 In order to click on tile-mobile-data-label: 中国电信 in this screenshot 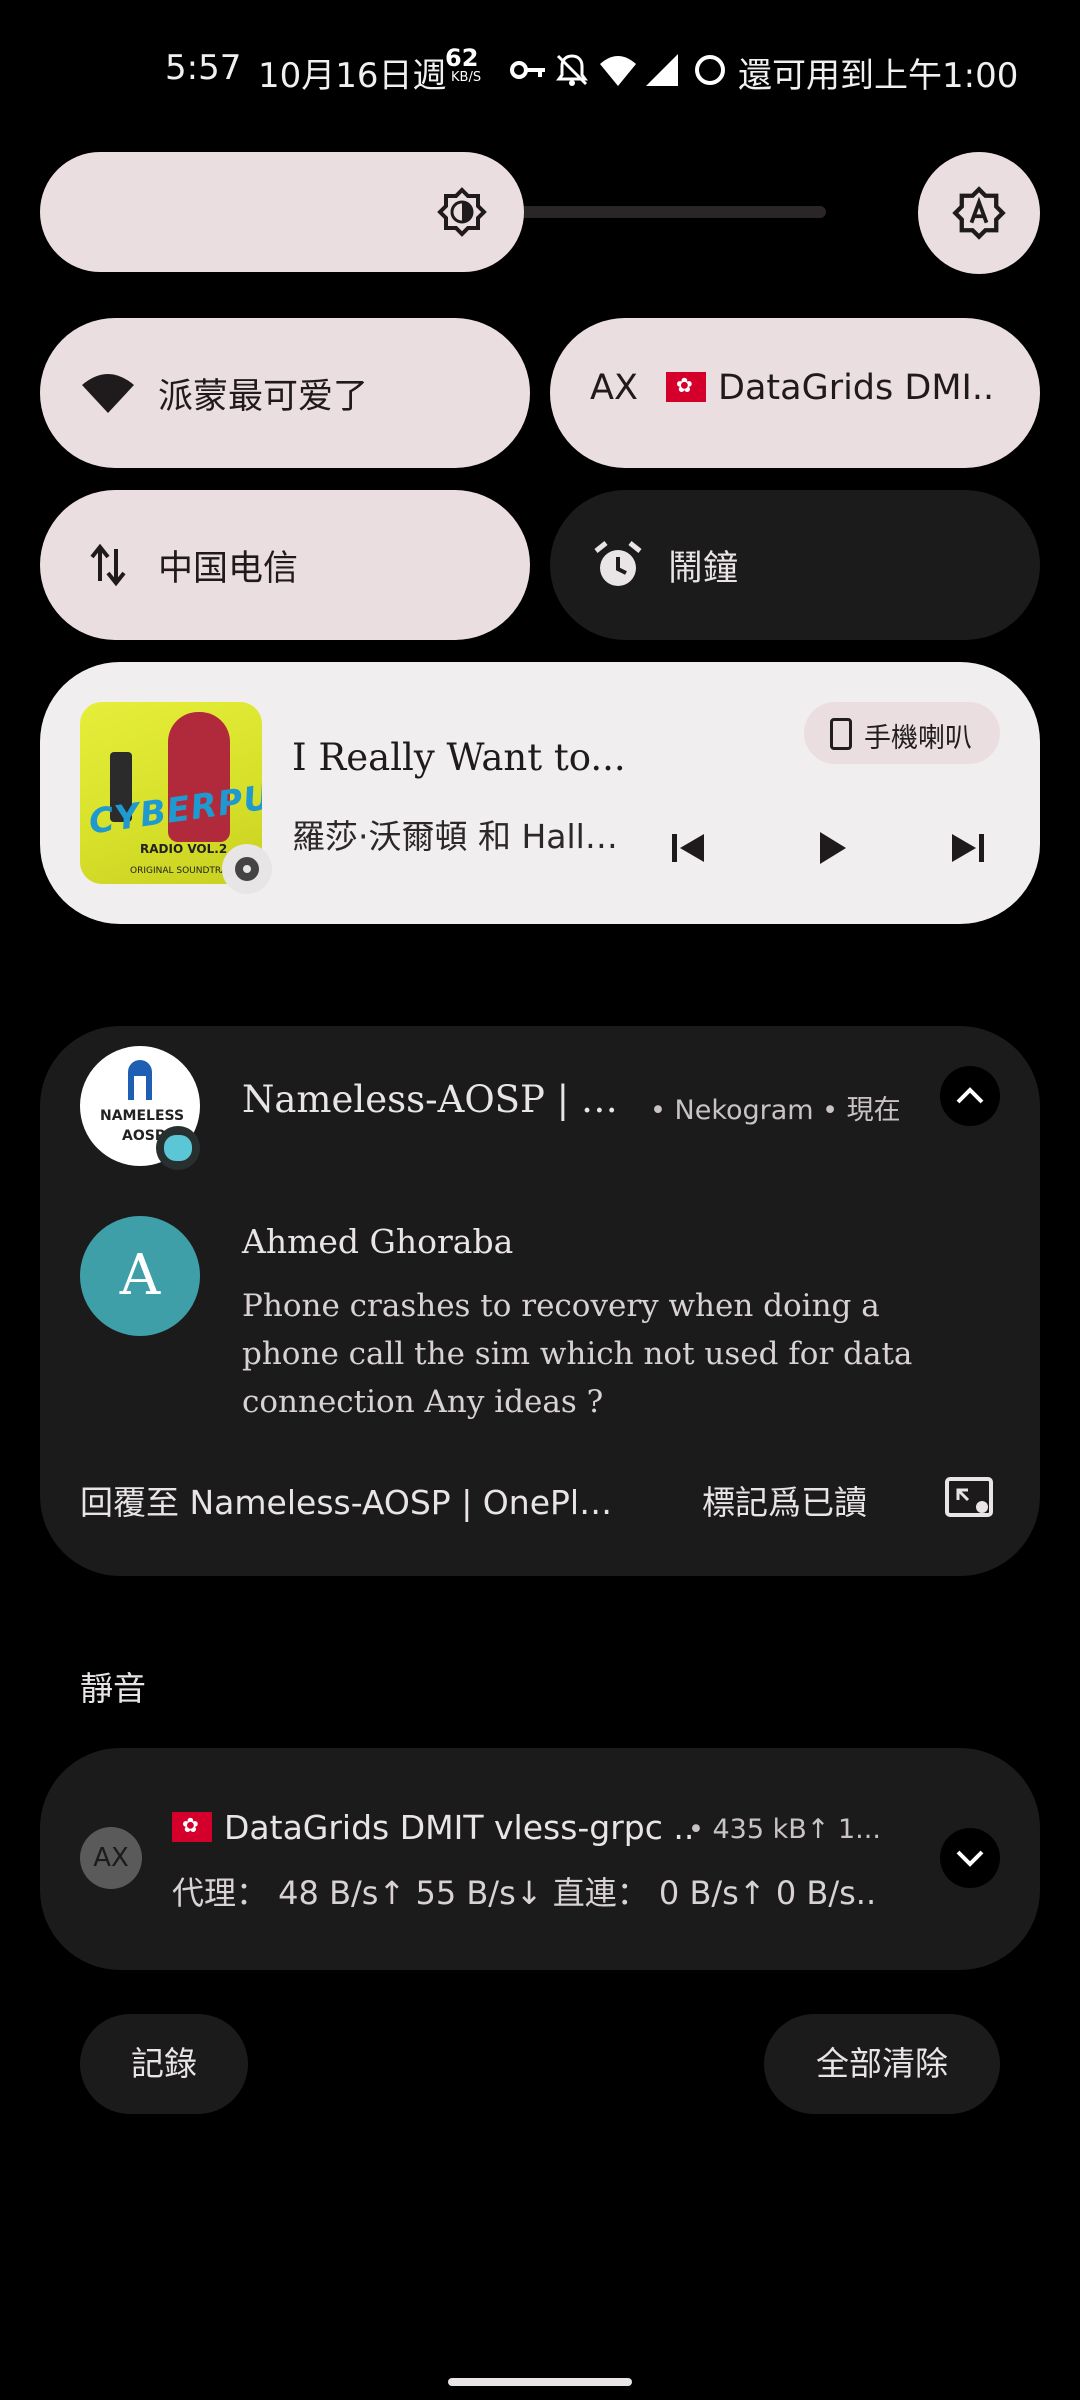, I will do `click(228, 569)`.